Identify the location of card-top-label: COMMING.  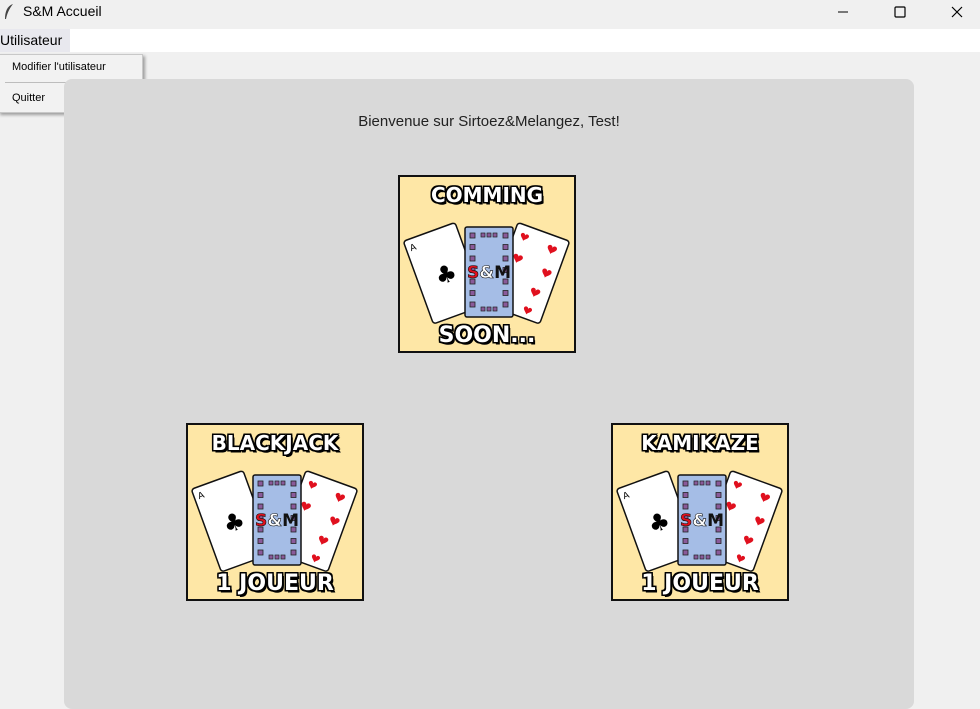
(487, 195).